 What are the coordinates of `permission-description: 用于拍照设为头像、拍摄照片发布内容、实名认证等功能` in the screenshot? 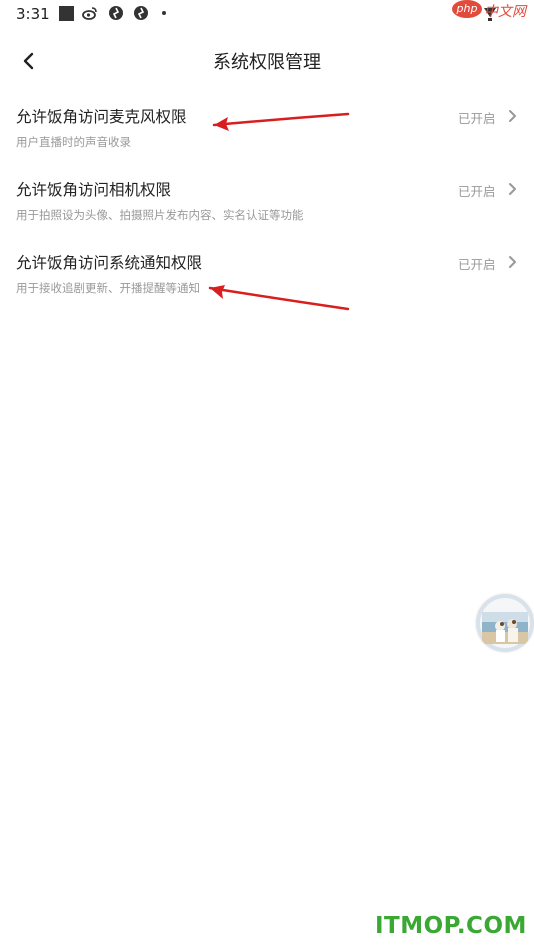 It's located at (160, 215).